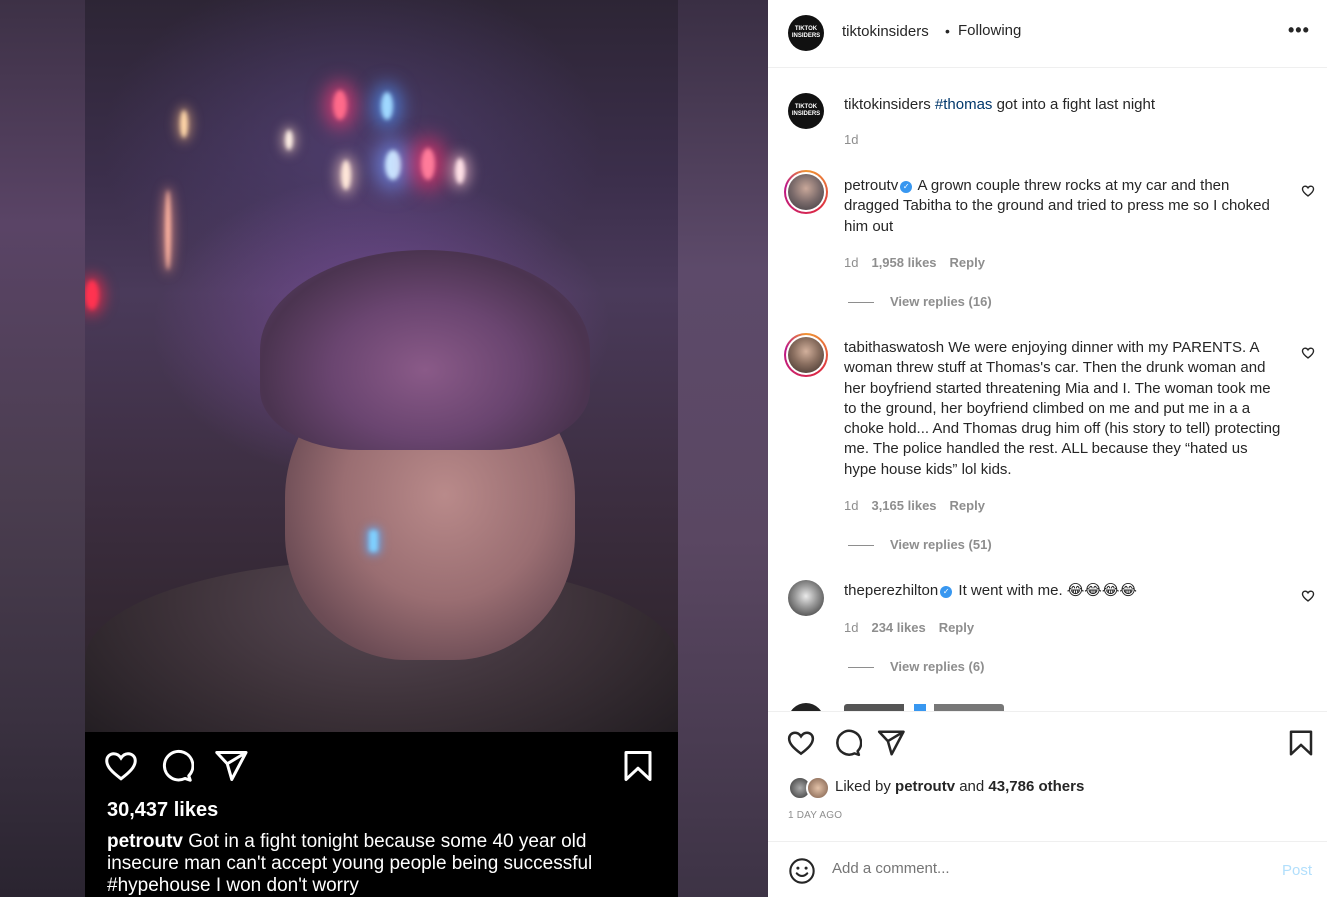  I want to click on view-replies-label: View replies (51), so click(941, 544).